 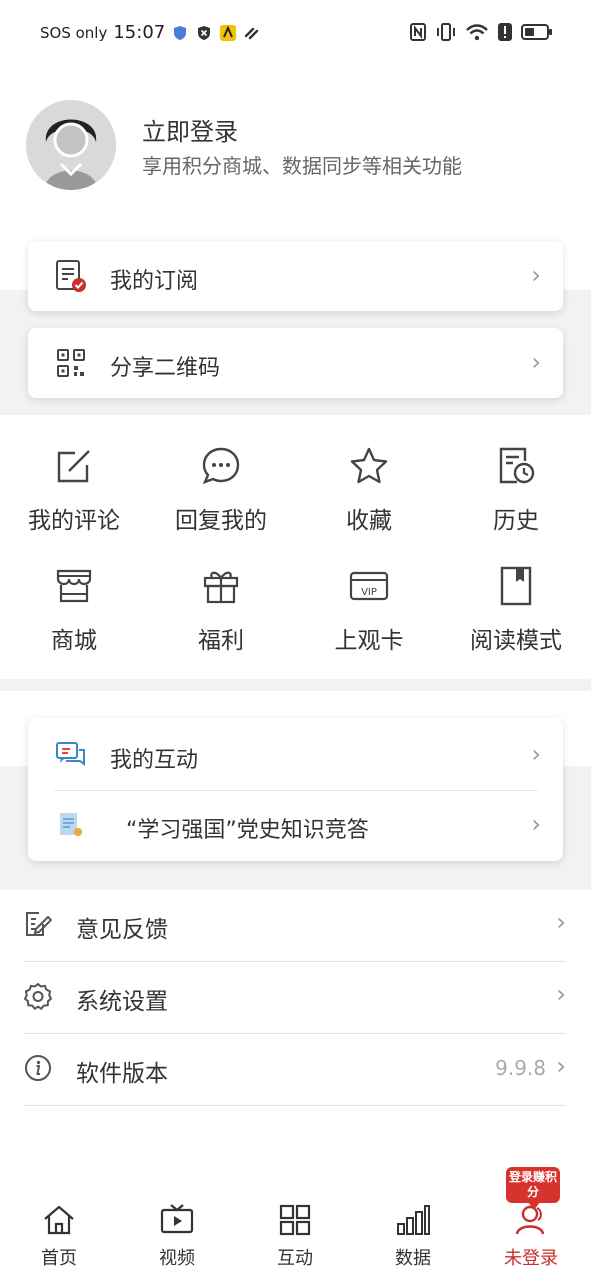 What do you see at coordinates (531, 1258) in the screenshot?
I see `tab-label: 未登录` at bounding box center [531, 1258].